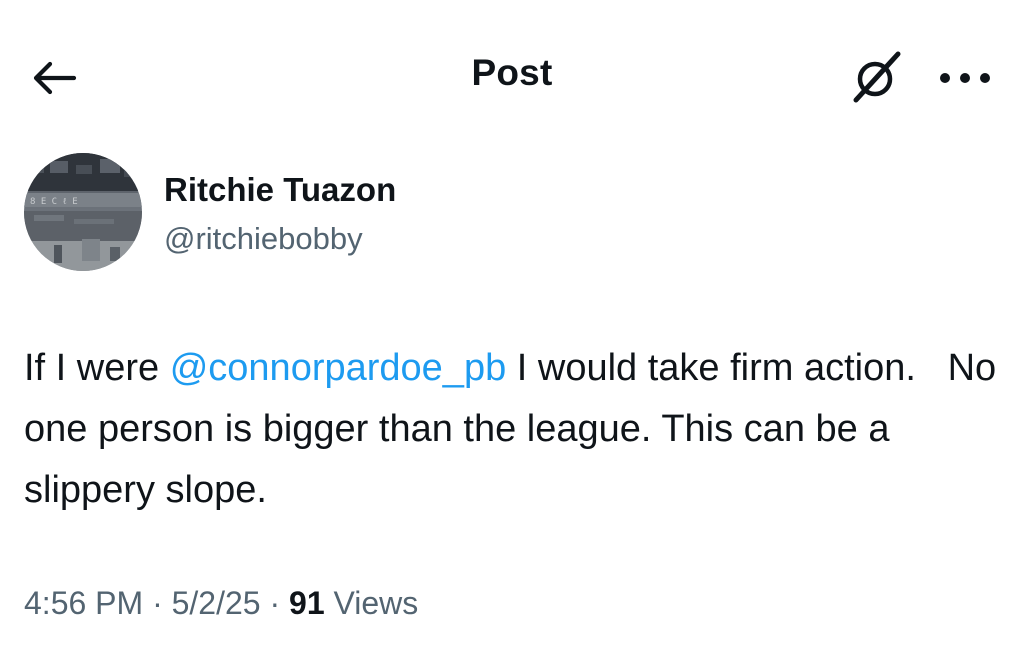 This screenshot has height=647, width=1024. What do you see at coordinates (374, 213) in the screenshot?
I see `post-author: 8 E C ℓ E Ritchie Tuazon @ritchiebobby` at bounding box center [374, 213].